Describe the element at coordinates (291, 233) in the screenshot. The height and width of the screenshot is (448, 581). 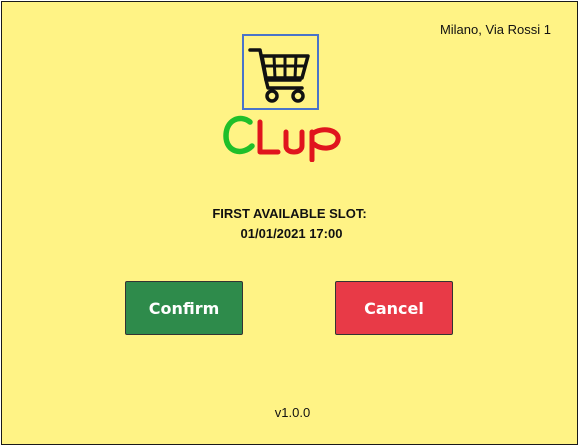
I see `slot-datetime: 01/01/2021 17:00` at that location.